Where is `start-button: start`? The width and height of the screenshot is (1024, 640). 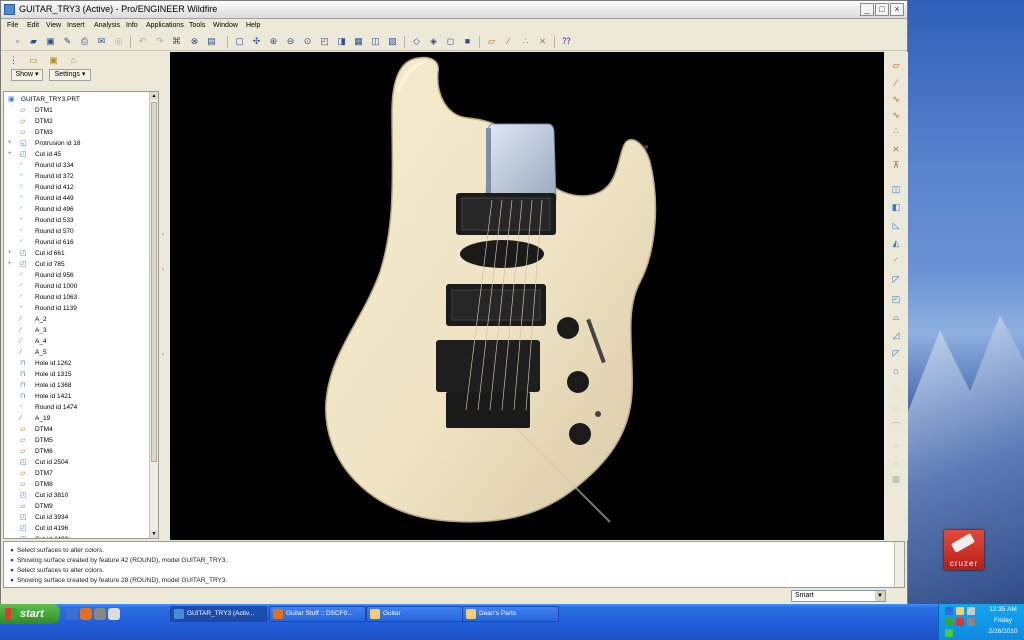
start-button: start is located at coordinates (30, 614).